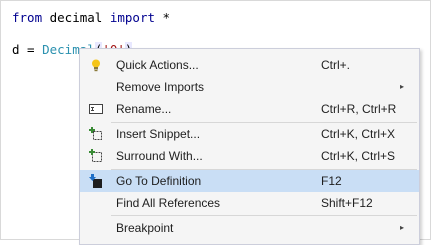 The height and width of the screenshot is (245, 431). What do you see at coordinates (249, 228) in the screenshot?
I see `menu-item-breakpoint: Breakpoint ▸` at bounding box center [249, 228].